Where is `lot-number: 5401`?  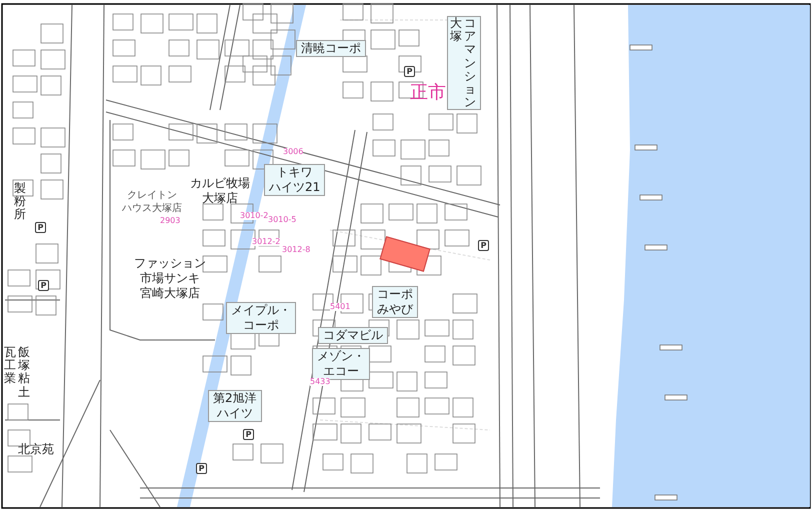 lot-number: 5401 is located at coordinates (340, 307).